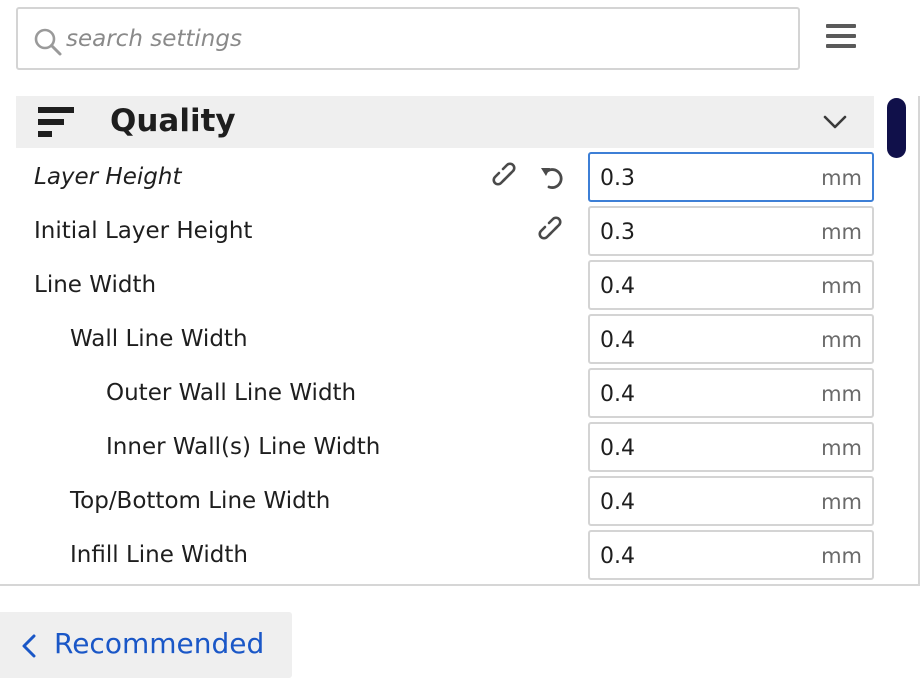  Describe the element at coordinates (445, 122) in the screenshot. I see `category-header-quality: Quality` at that location.